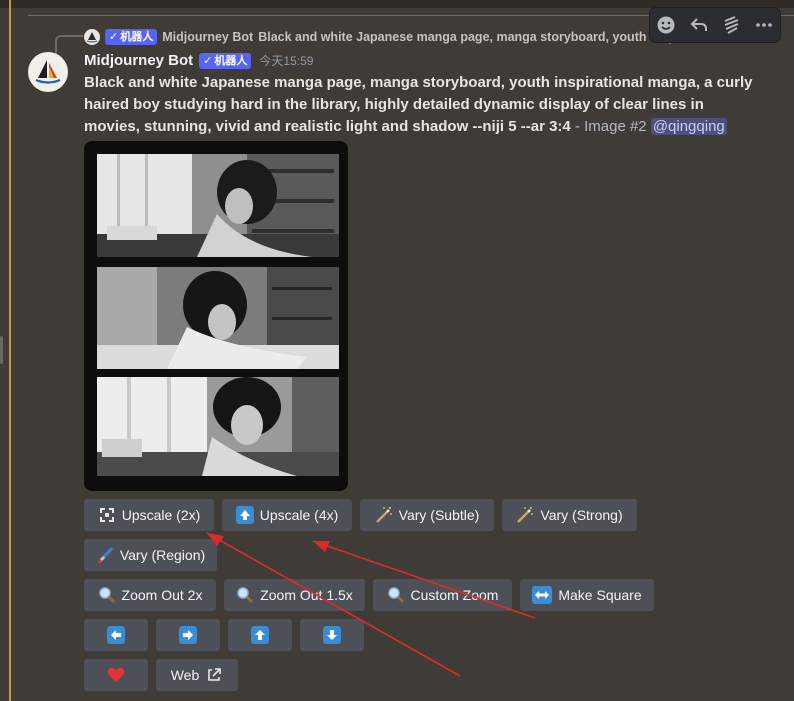  What do you see at coordinates (214, 675) in the screenshot?
I see `external-link-icon` at bounding box center [214, 675].